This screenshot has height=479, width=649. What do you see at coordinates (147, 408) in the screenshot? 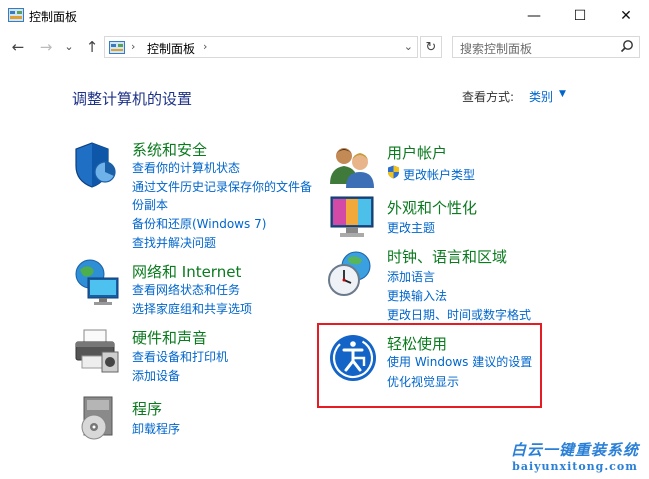
I see `programs-title: 程序` at bounding box center [147, 408].